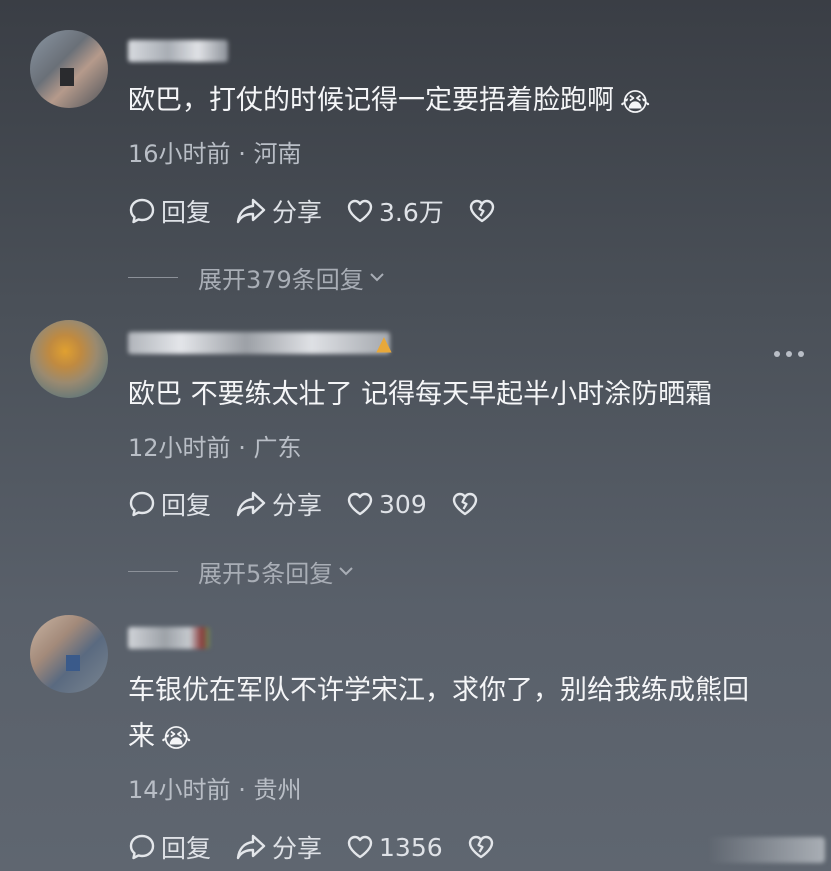 Image resolution: width=831 pixels, height=871 pixels. Describe the element at coordinates (766, 850) in the screenshot. I see `watermark-blurred` at that location.